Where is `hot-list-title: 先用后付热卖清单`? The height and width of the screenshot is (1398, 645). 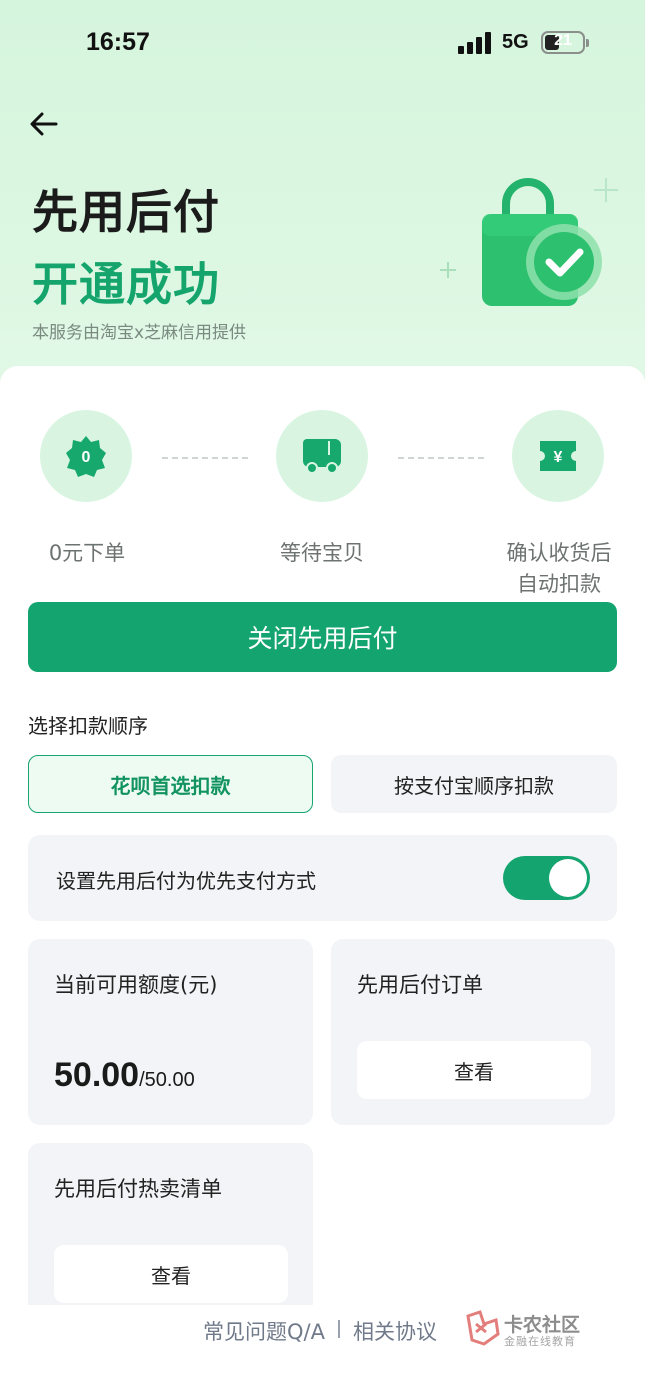
hot-list-title: 先用后付热卖清单 is located at coordinates (138, 1189).